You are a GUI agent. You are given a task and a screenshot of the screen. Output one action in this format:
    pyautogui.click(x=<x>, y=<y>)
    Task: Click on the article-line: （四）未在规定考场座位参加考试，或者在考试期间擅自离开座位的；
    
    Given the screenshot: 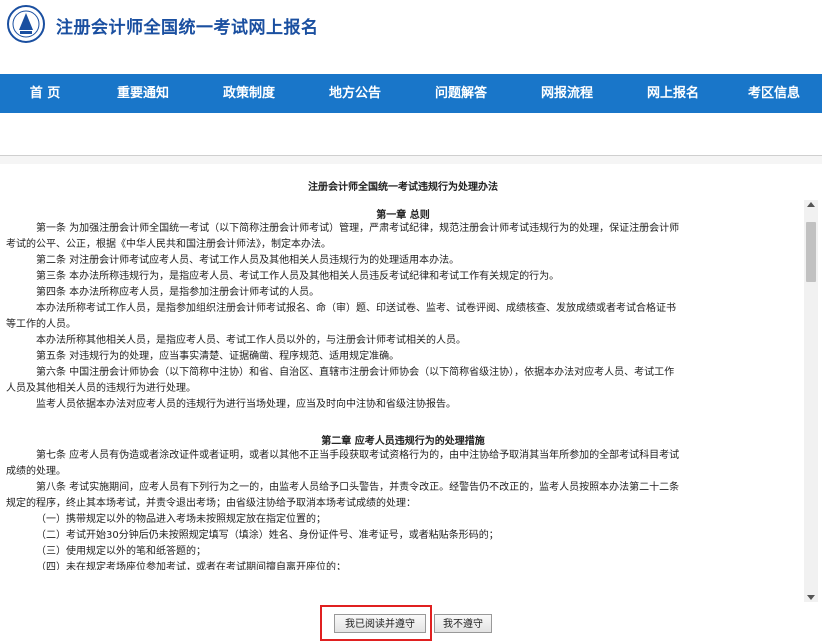 What is the action you would take?
    pyautogui.click(x=191, y=566)
    